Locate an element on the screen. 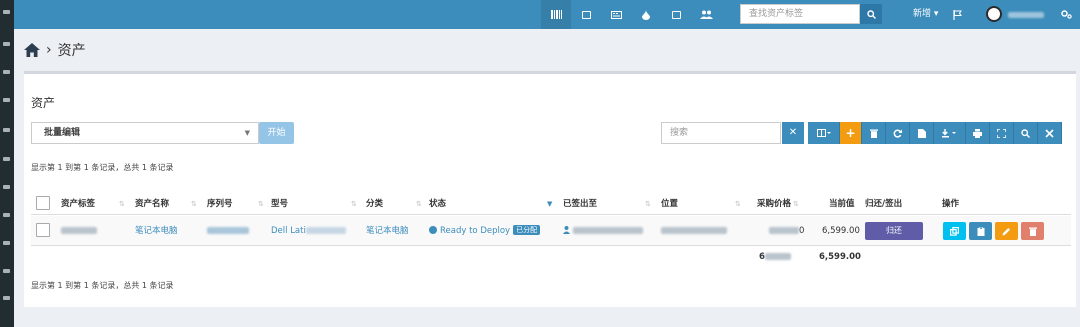  settings-icon is located at coordinates (1066, 14).